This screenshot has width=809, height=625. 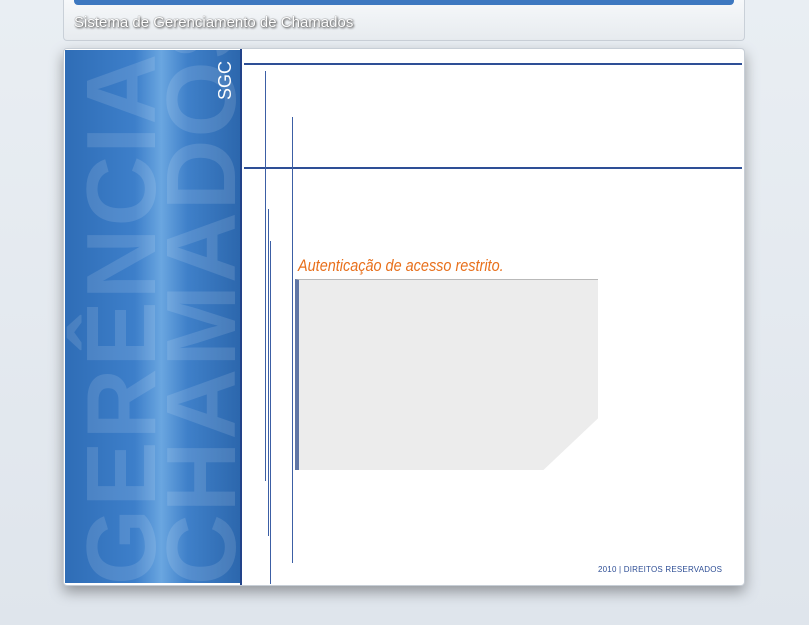 I want to click on top-rule, so click(x=493, y=64).